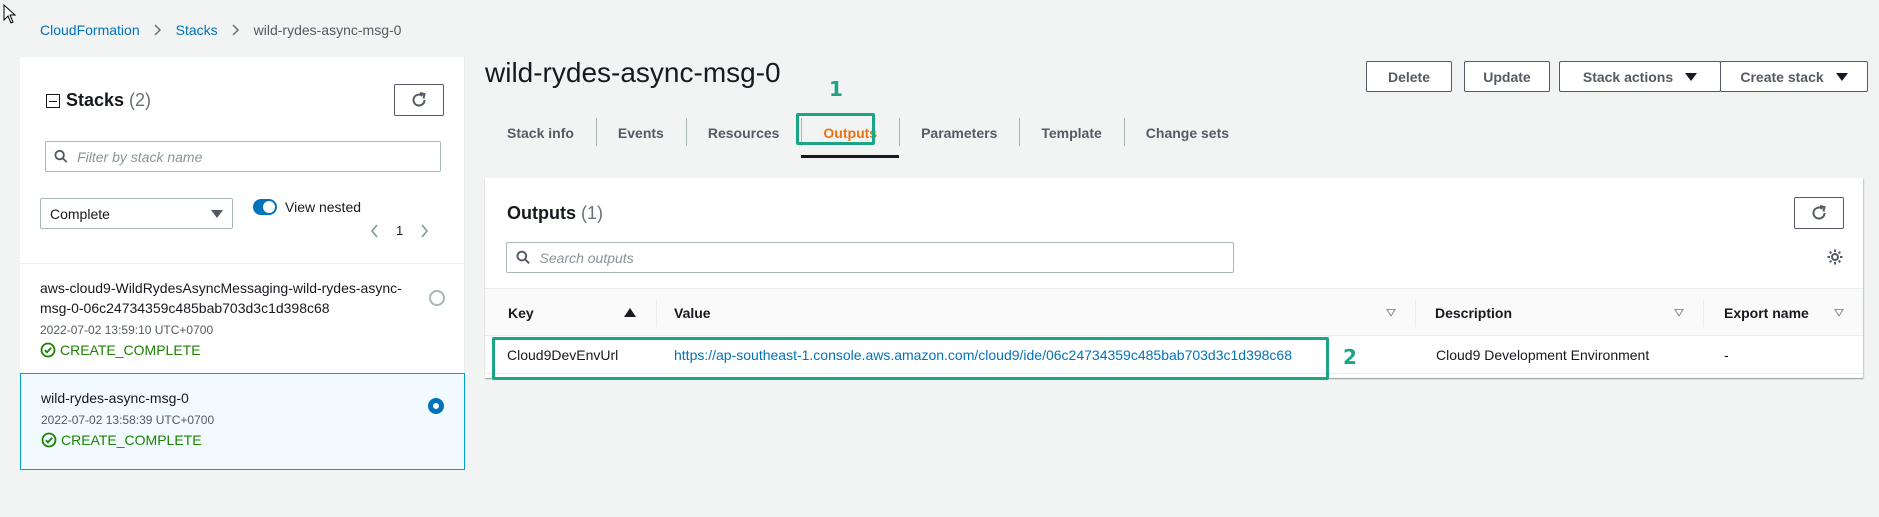  Describe the element at coordinates (886, 257) in the screenshot. I see `outputs-search-input` at that location.